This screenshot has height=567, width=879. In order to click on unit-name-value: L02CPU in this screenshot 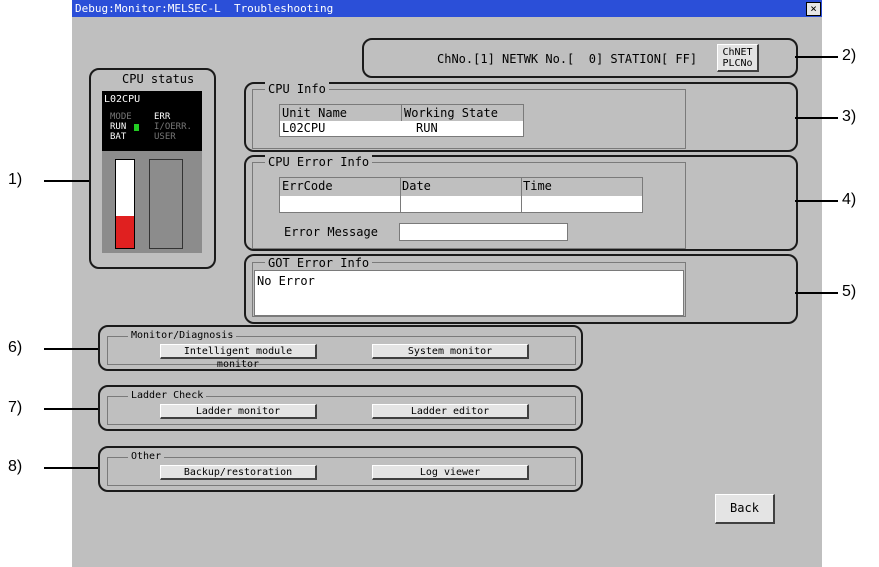, I will do `click(304, 128)`.